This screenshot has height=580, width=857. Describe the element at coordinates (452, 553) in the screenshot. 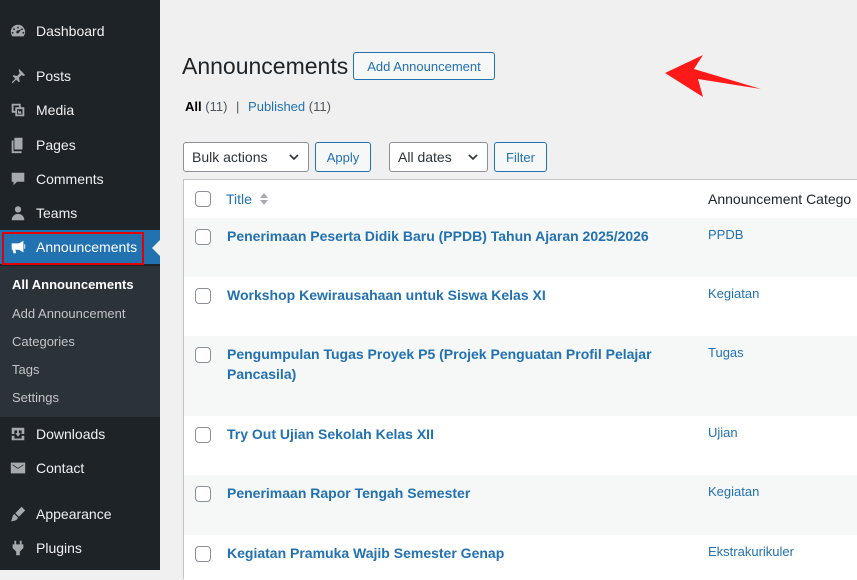

I see `row-title-link: Kegiatan Pramuka Wajib Semester Genap` at that location.